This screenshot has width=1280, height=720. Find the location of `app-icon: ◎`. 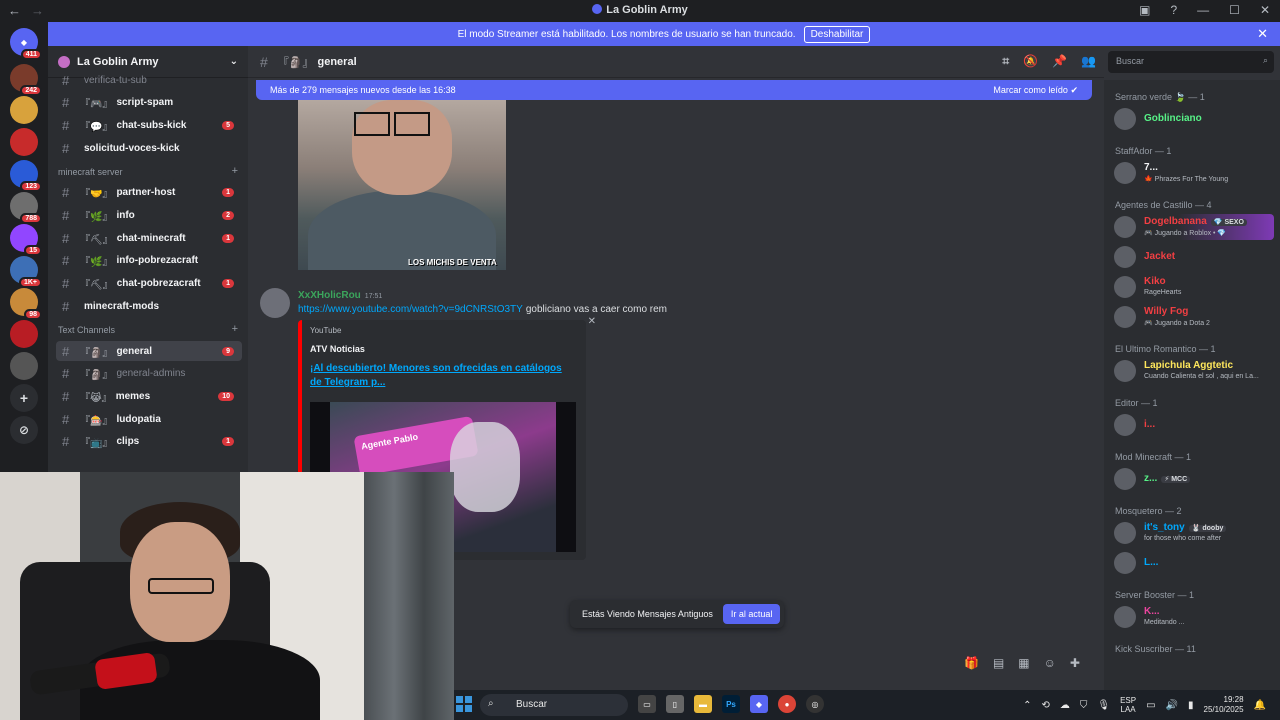

app-icon: ◎ is located at coordinates (815, 704).